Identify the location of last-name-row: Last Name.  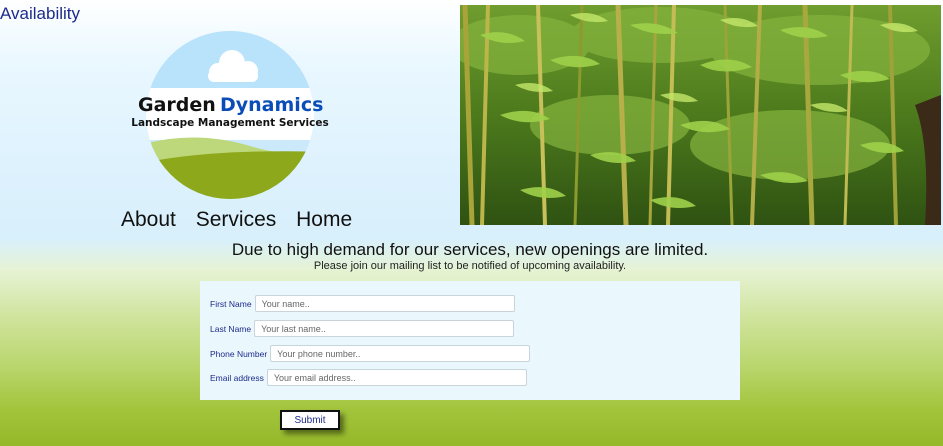
(362, 328).